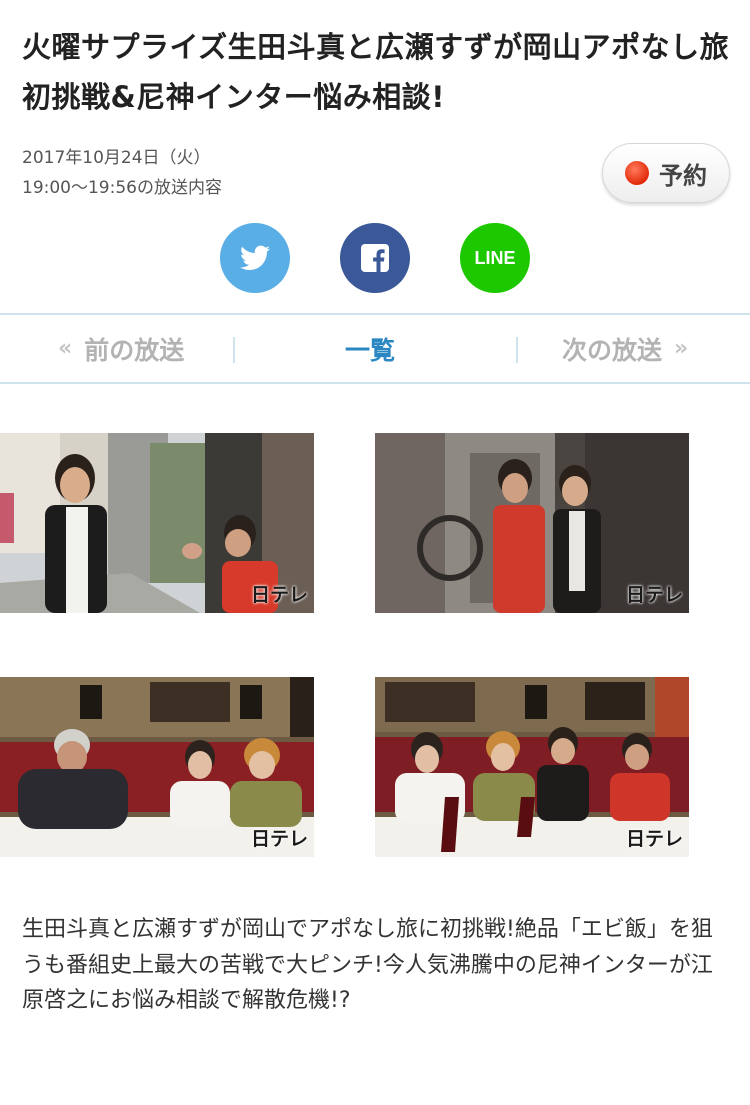 This screenshot has height=1105, width=750. I want to click on twitter-share-button, so click(255, 258).